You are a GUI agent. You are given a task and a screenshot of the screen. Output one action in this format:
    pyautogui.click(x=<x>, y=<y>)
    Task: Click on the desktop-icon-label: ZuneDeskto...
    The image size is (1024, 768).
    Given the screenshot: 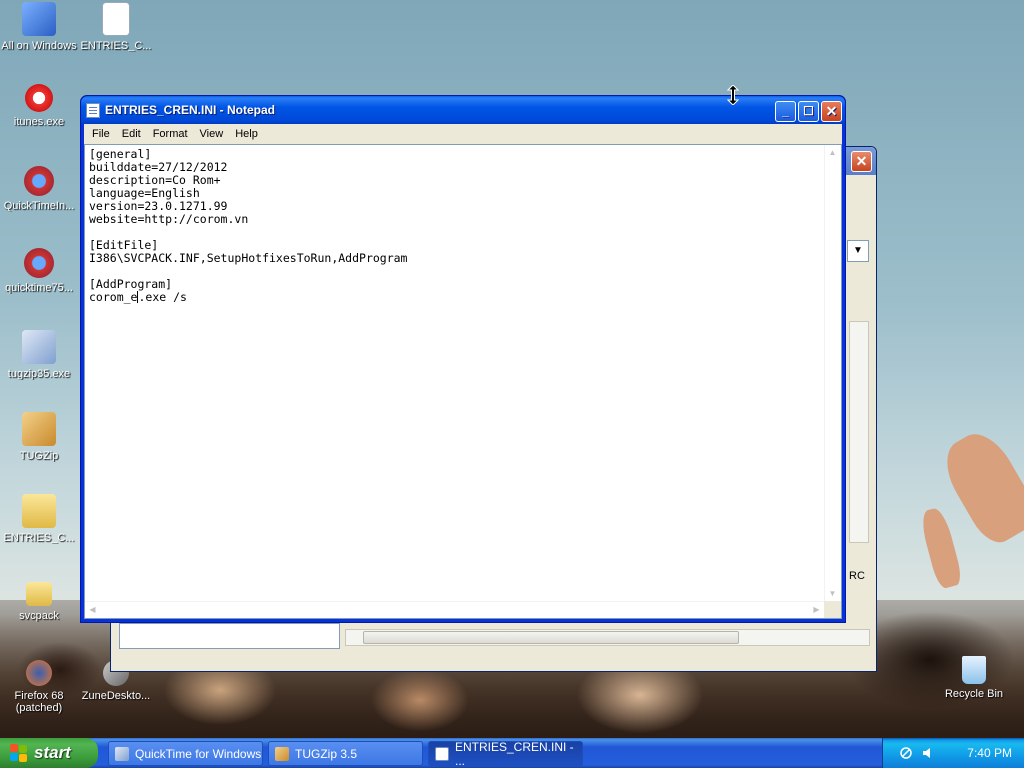 What is the action you would take?
    pyautogui.click(x=116, y=696)
    